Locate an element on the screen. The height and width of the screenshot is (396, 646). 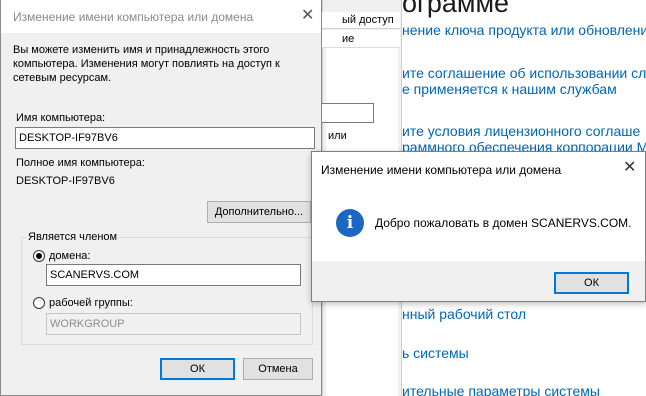
computer-name-input: DESKTOP-IF97BV6 is located at coordinates (165, 138).